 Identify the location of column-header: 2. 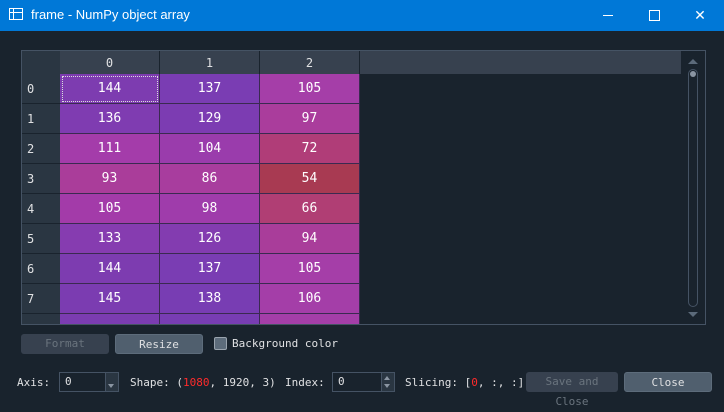
(310, 62).